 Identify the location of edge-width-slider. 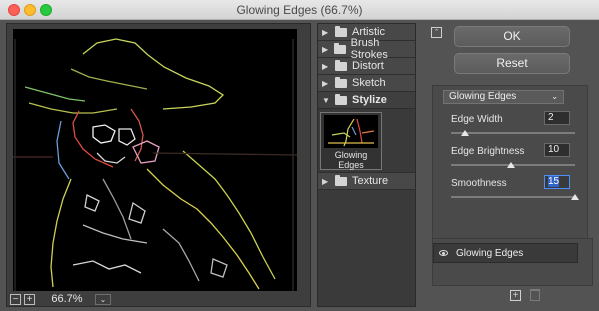
(513, 133).